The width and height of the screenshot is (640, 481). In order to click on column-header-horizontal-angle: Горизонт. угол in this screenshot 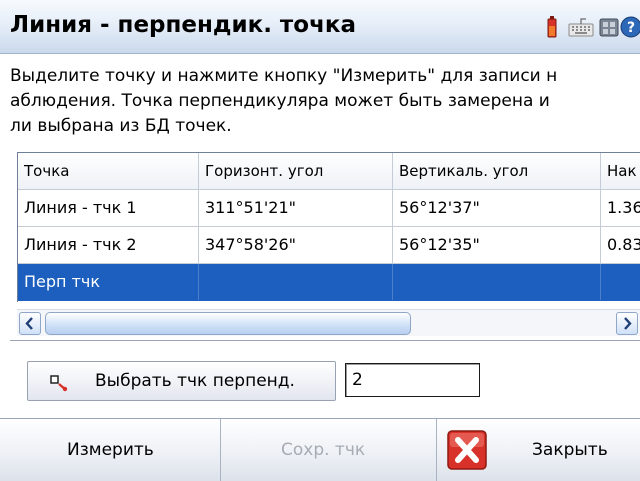, I will do `click(296, 171)`.